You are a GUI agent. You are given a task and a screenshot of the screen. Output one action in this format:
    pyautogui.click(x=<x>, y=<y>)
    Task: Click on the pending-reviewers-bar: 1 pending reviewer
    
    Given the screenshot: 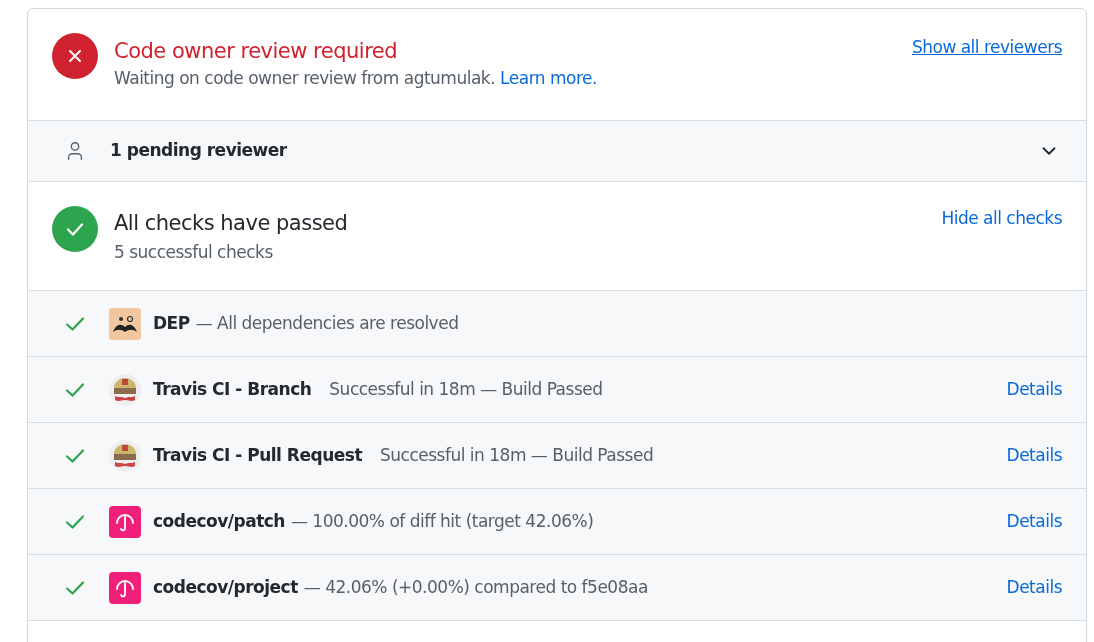 What is the action you would take?
    pyautogui.click(x=557, y=151)
    